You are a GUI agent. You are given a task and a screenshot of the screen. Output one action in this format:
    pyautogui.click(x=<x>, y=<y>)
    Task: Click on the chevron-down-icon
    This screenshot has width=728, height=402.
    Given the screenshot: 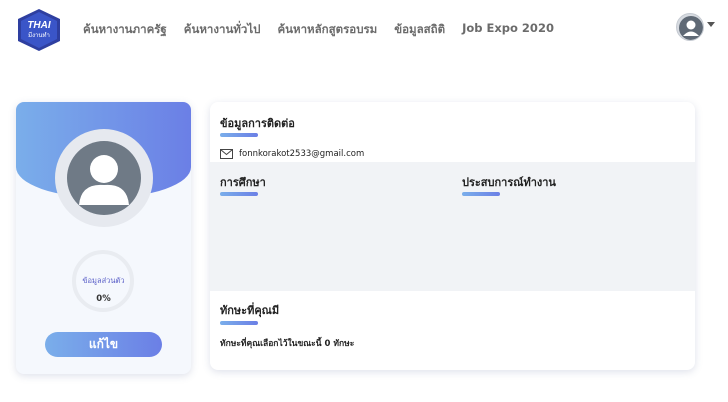 What is the action you would take?
    pyautogui.click(x=711, y=24)
    